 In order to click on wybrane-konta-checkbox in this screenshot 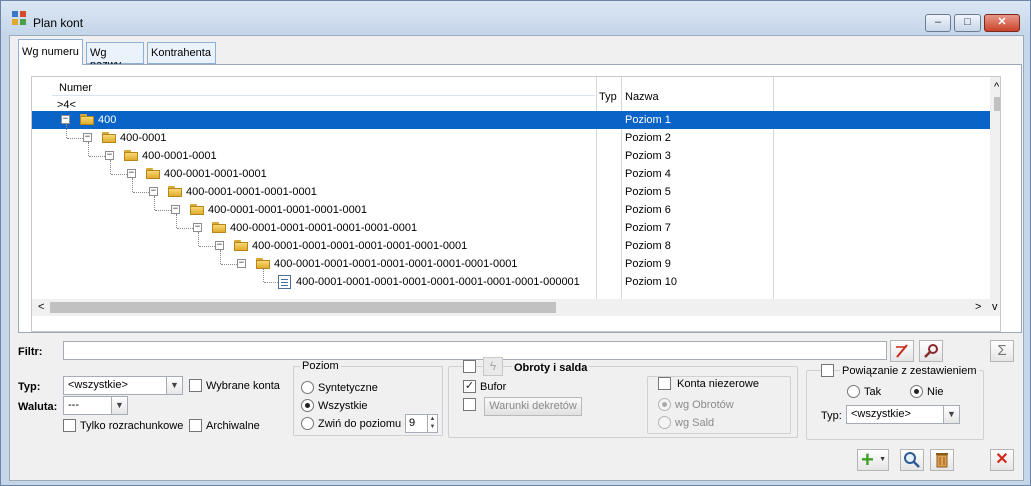, I will do `click(195, 385)`.